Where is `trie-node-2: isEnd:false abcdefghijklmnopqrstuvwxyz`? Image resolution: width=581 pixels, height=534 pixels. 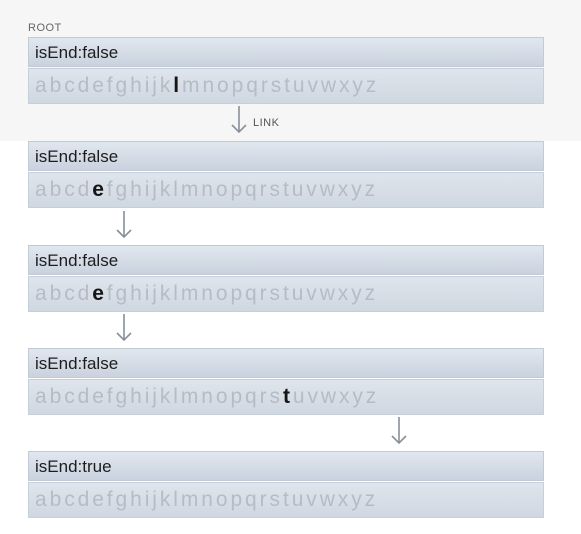
trie-node-2: isEnd:false abcdefghijklmnopqrstuvwxyz is located at coordinates (286, 174).